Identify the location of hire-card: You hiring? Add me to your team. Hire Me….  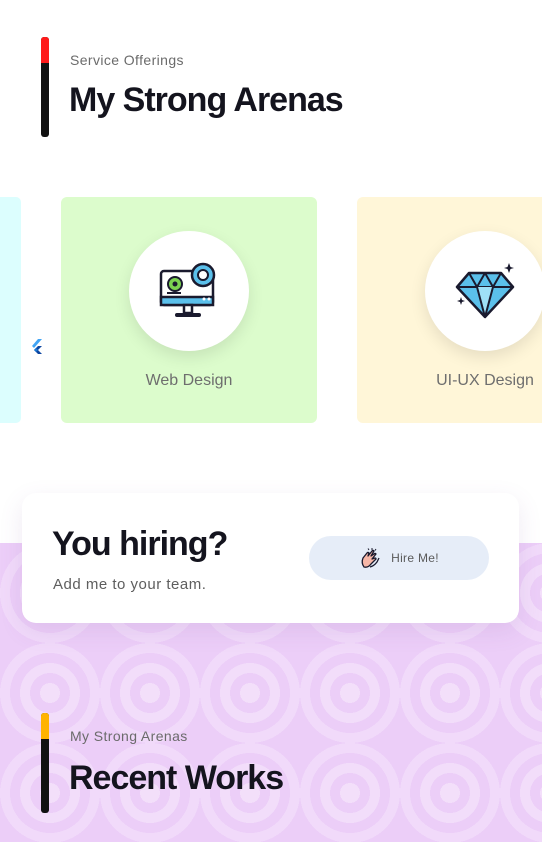
(270, 558).